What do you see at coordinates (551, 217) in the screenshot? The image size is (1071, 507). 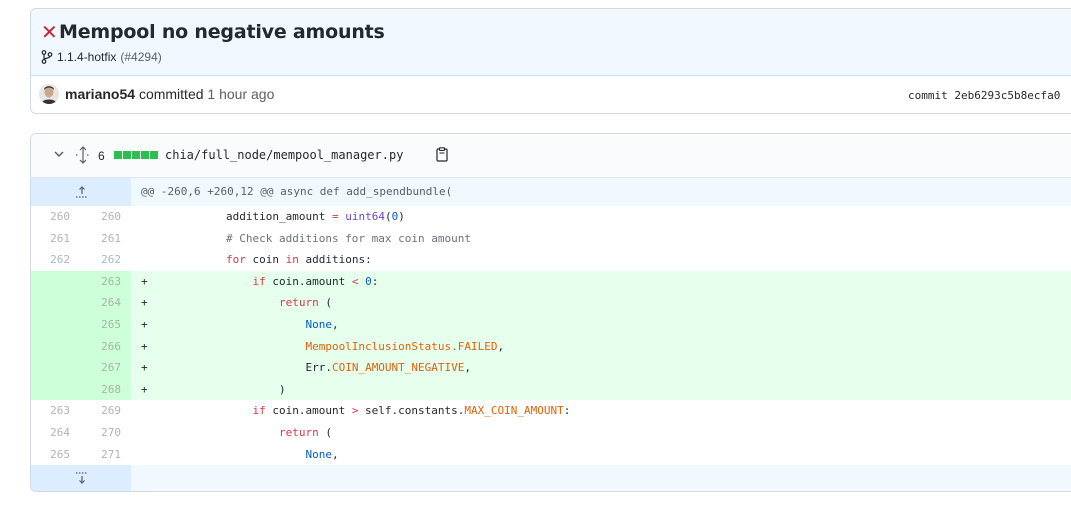 I see `diff-line: 260 260 addition_amount = uint64(0)` at bounding box center [551, 217].